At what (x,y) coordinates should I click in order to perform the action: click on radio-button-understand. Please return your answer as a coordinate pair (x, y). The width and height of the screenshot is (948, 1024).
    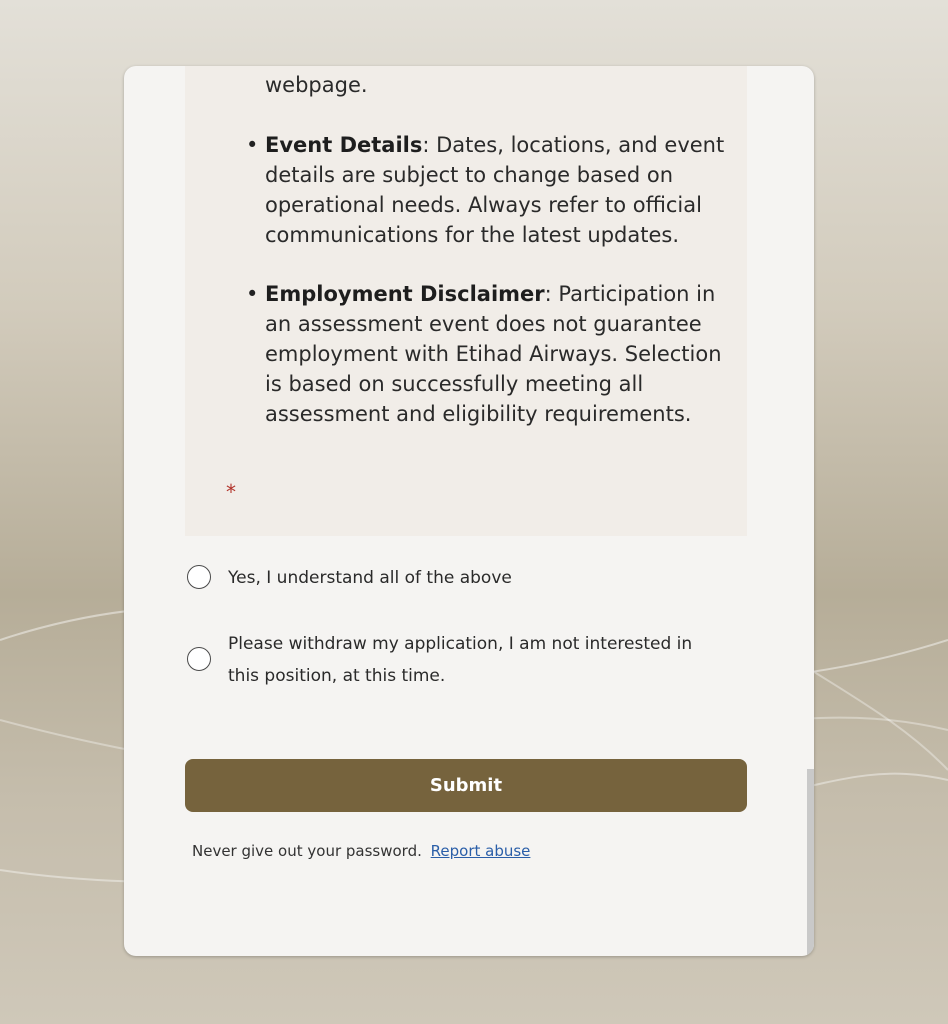
    Looking at the image, I should click on (199, 577).